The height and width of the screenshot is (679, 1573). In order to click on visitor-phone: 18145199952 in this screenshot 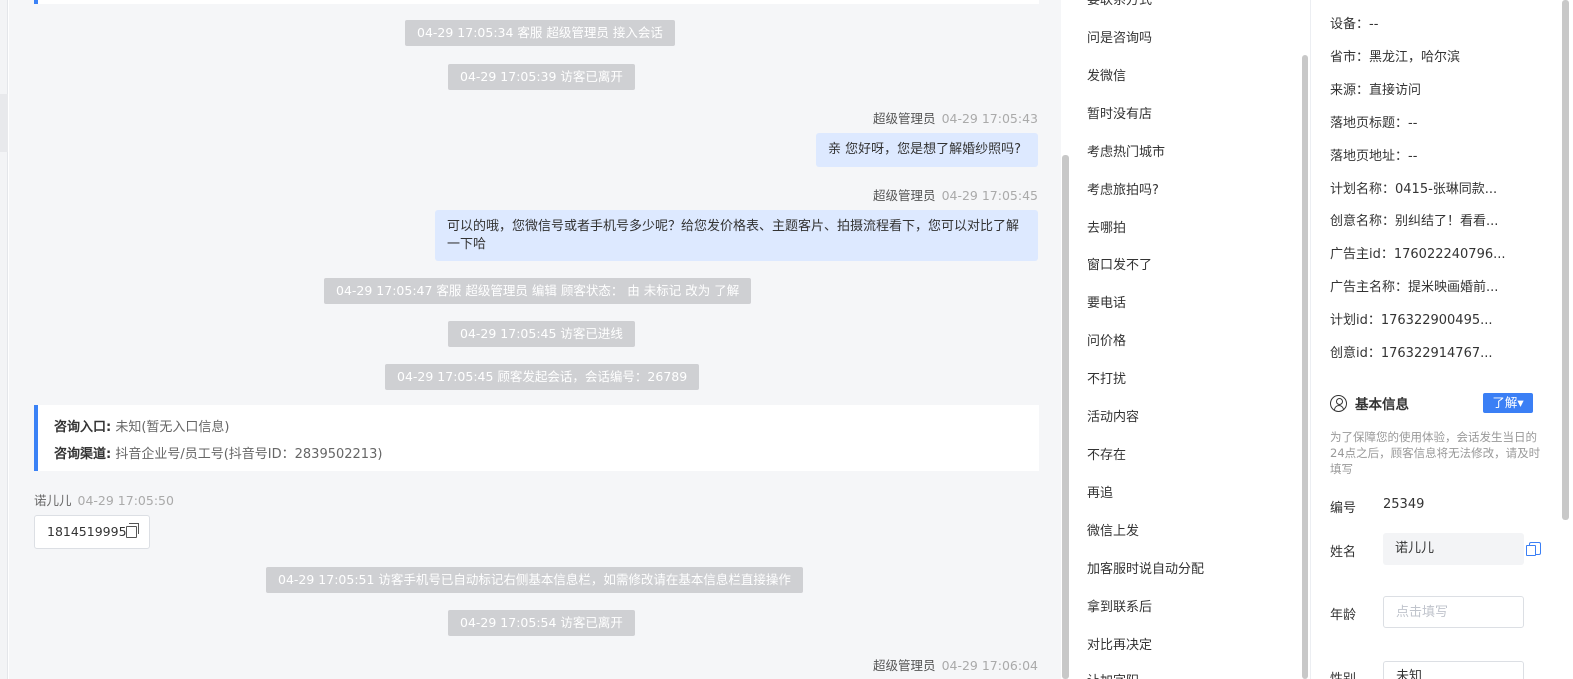, I will do `click(91, 531)`.